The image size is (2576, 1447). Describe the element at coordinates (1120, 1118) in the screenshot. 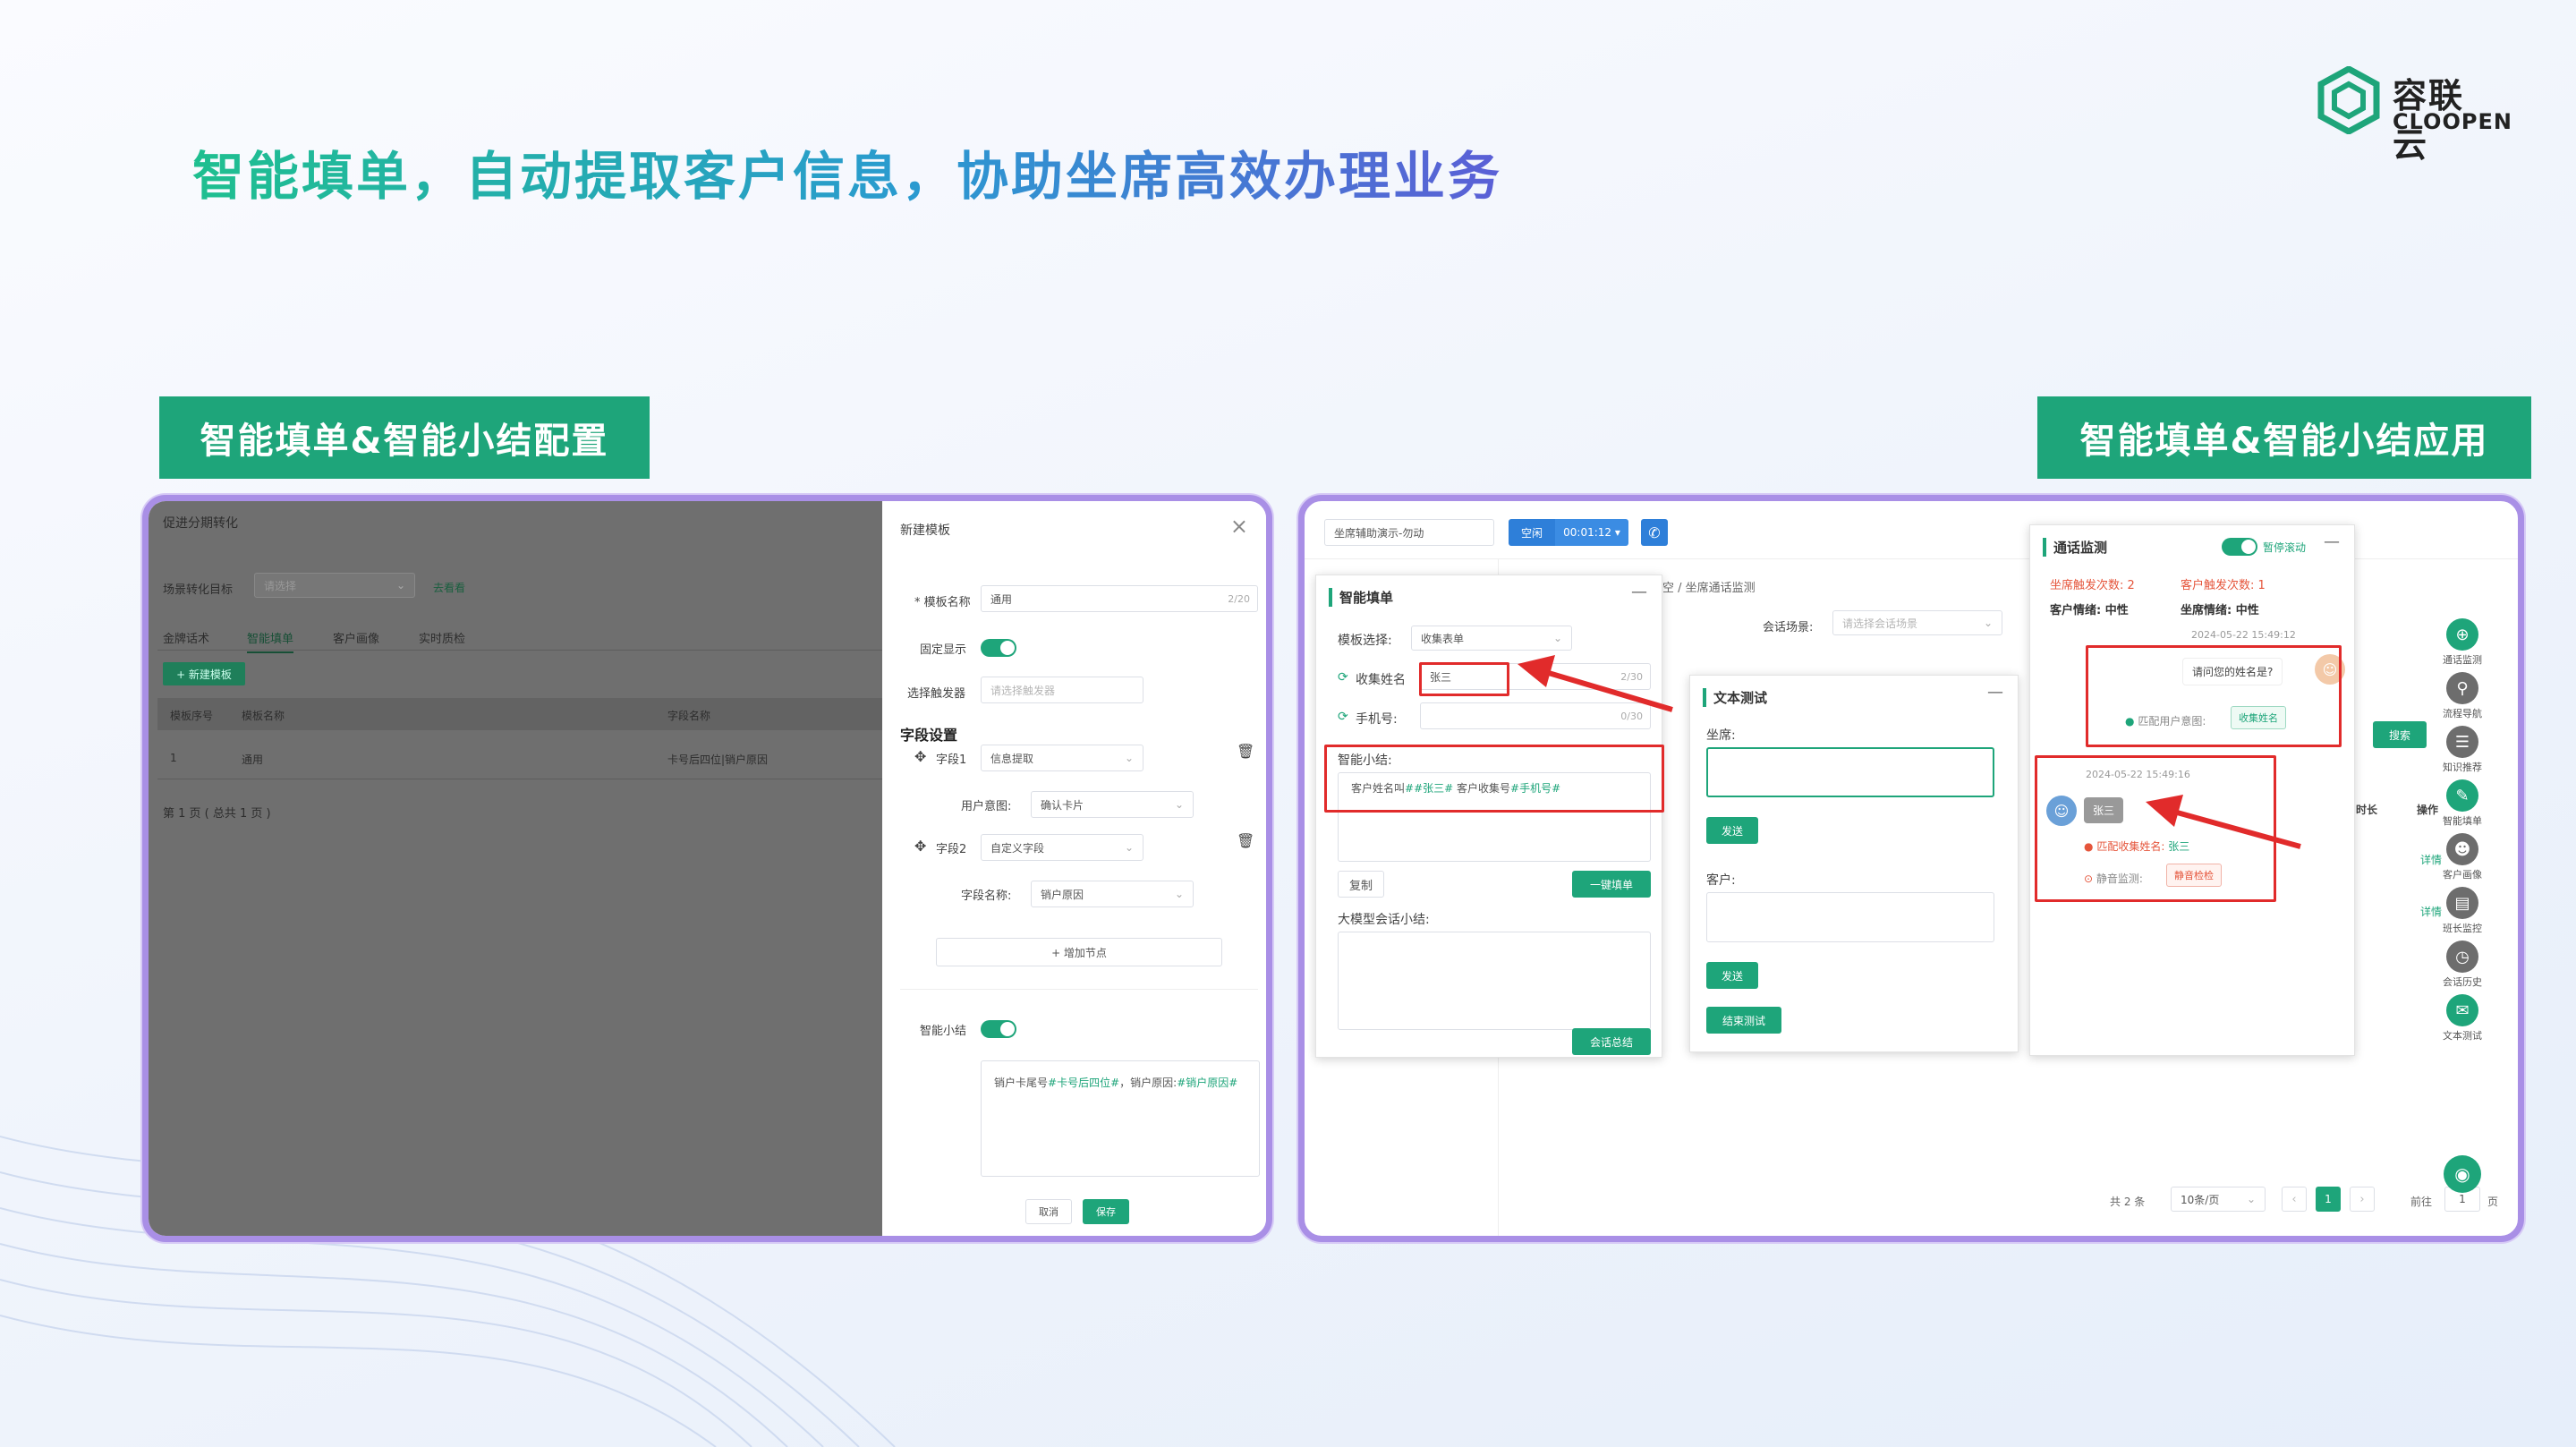

I see `summary-template-textarea: 销户卡尾号#卡号后四位#，销户原因:#销户原因#` at that location.